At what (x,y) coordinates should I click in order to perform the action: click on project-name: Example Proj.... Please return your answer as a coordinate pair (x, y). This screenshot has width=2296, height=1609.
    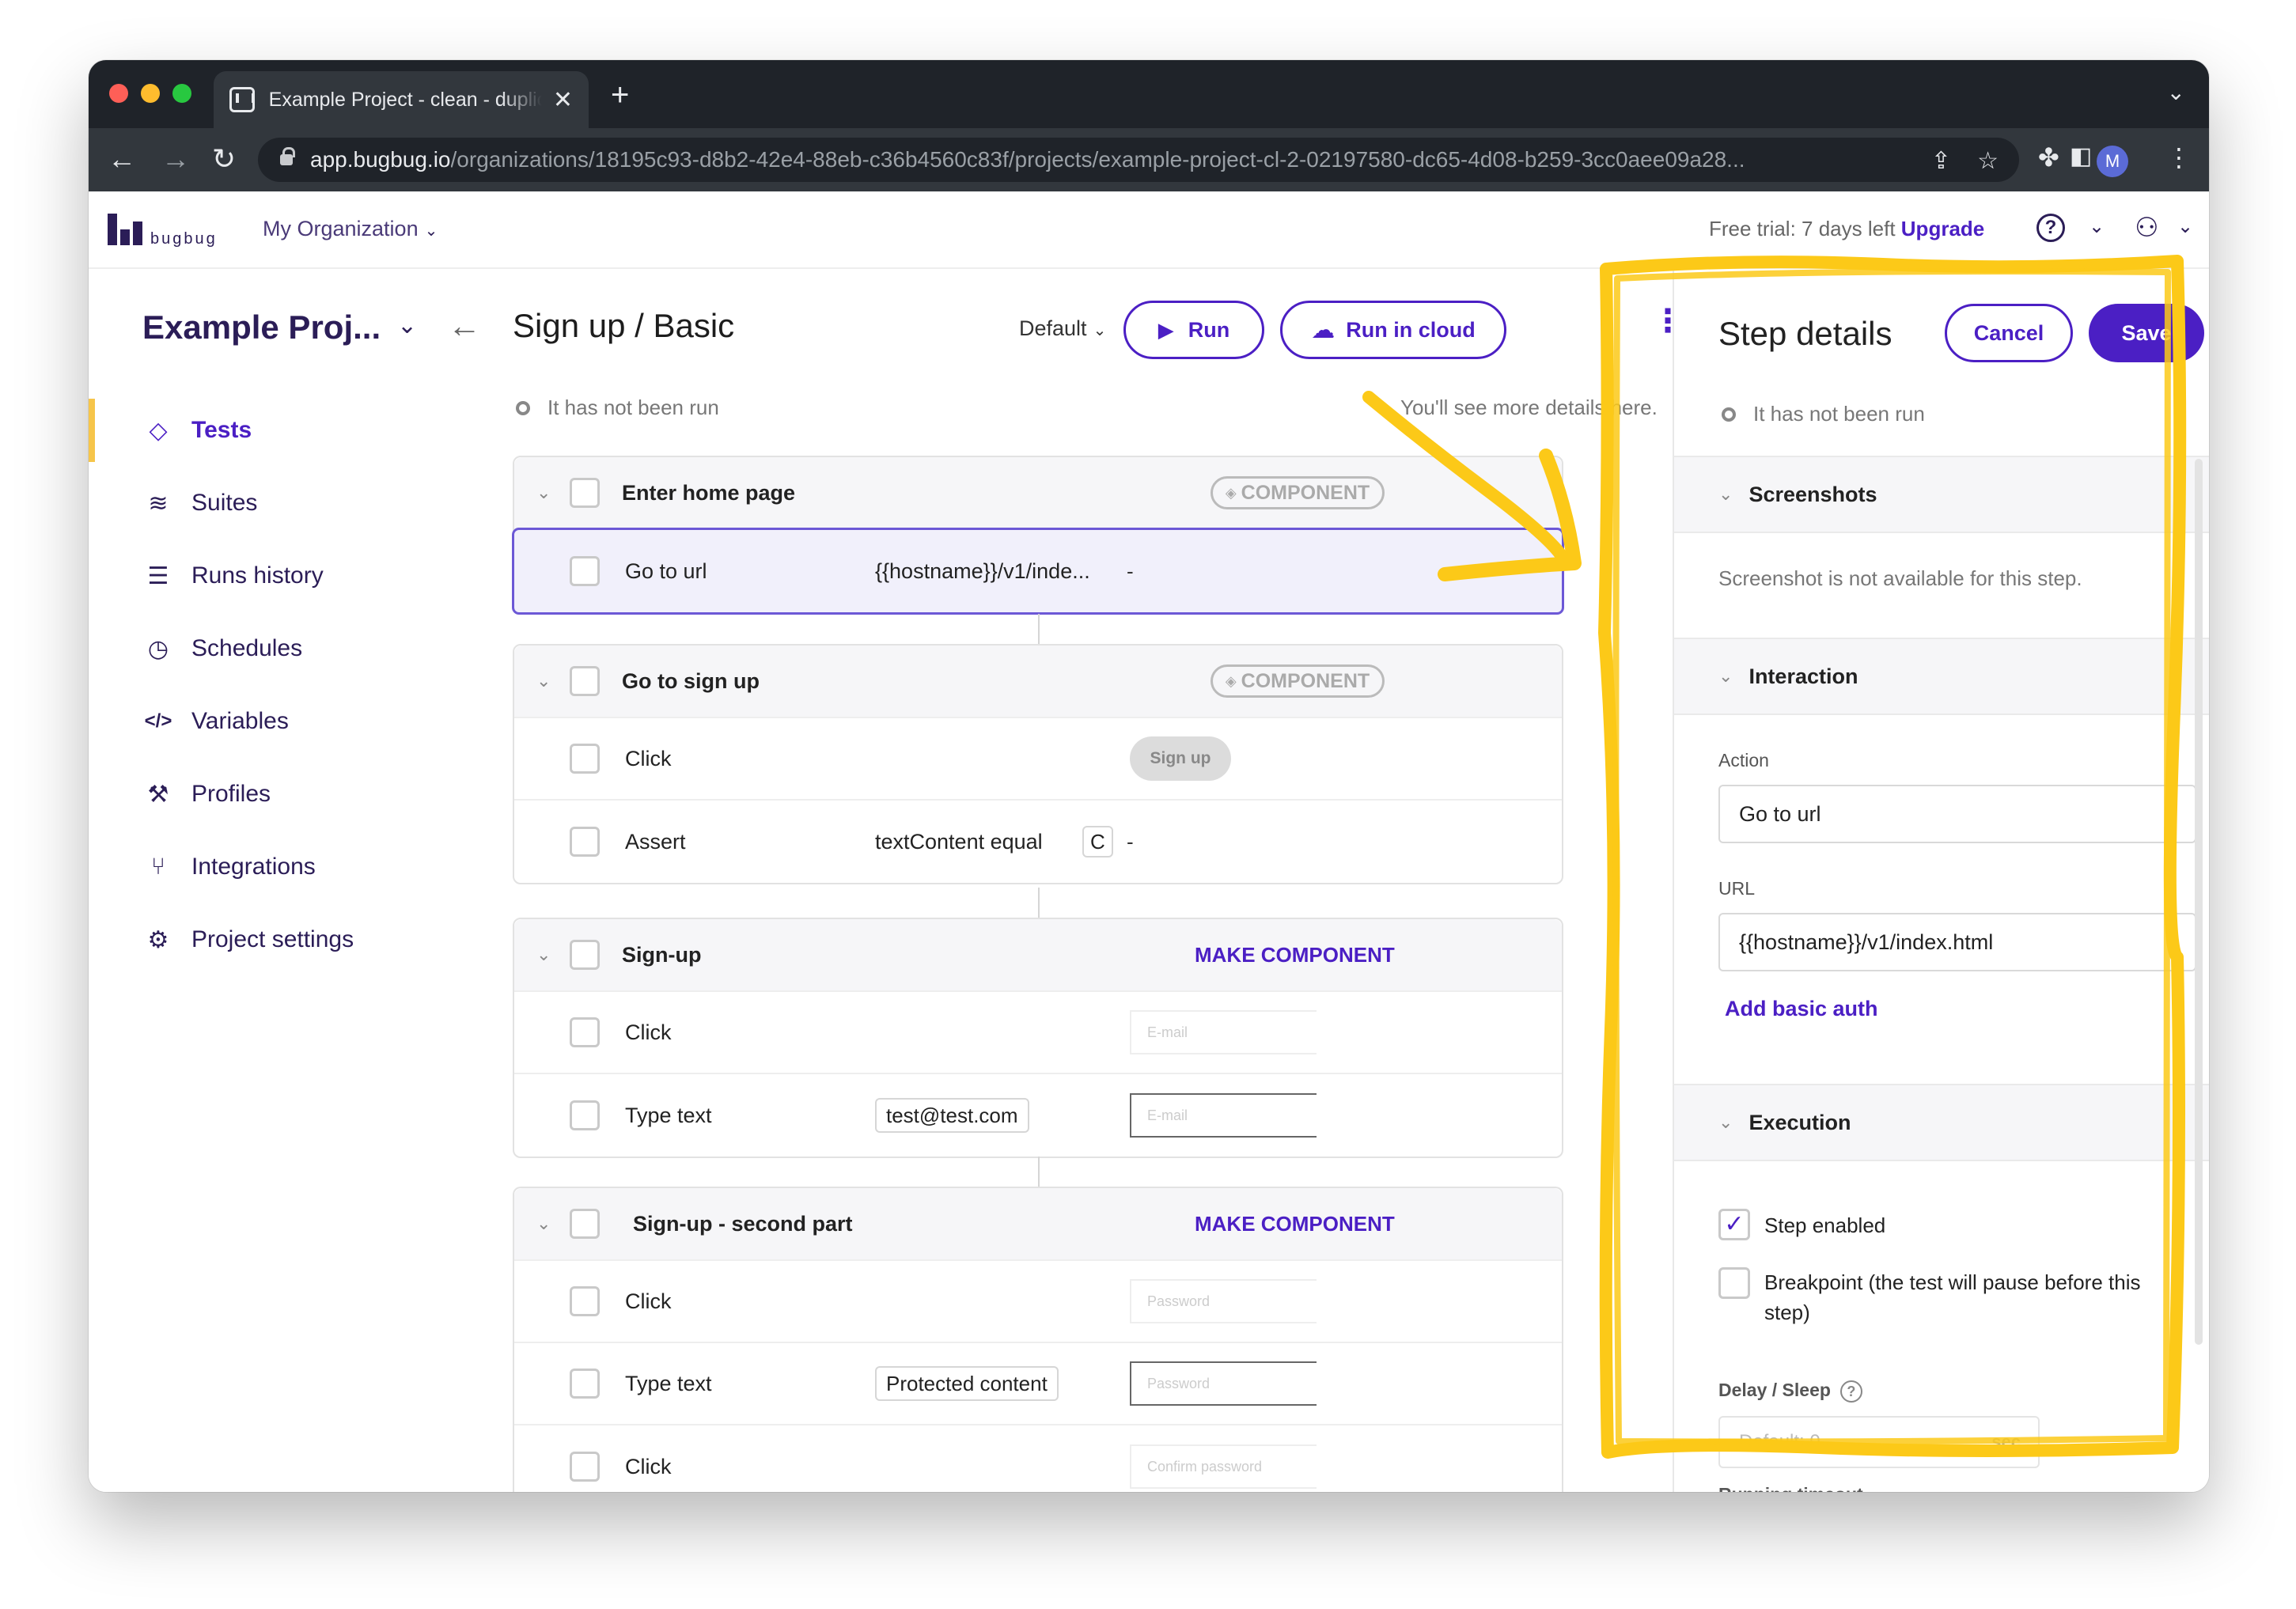
    Looking at the image, I should click on (261, 327).